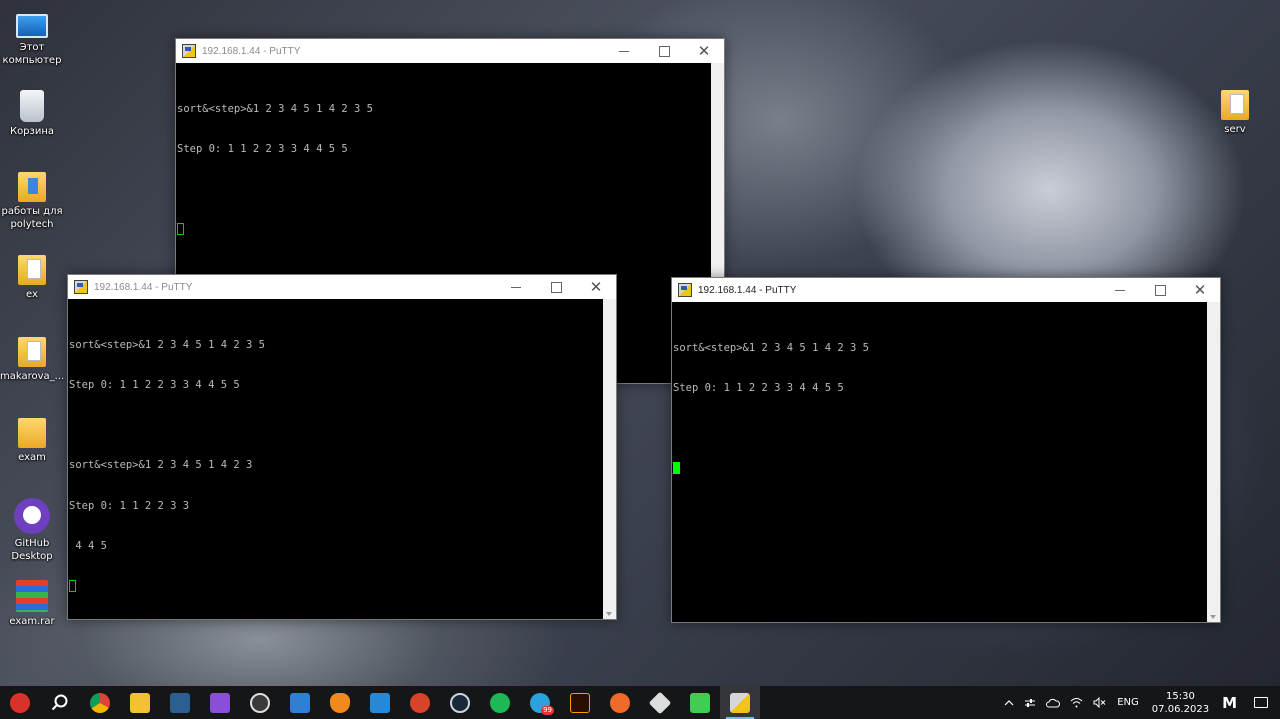 The image size is (1280, 719). What do you see at coordinates (620, 702) in the screenshot?
I see `taskbar-sublime` at bounding box center [620, 702].